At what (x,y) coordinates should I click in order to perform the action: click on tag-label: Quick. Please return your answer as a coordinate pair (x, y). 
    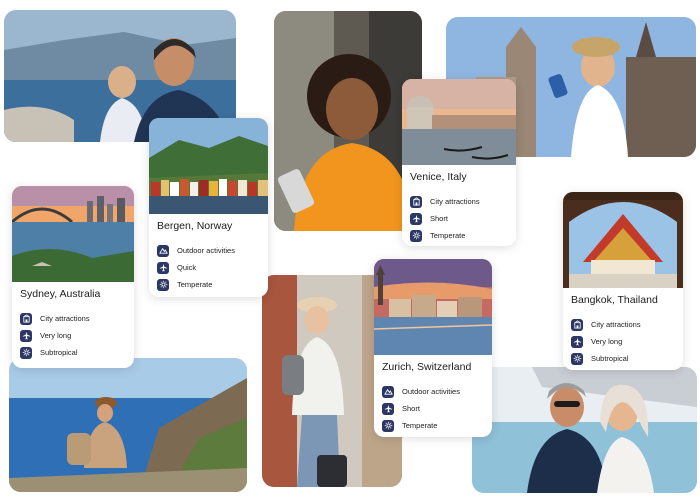
    Looking at the image, I should click on (187, 267).